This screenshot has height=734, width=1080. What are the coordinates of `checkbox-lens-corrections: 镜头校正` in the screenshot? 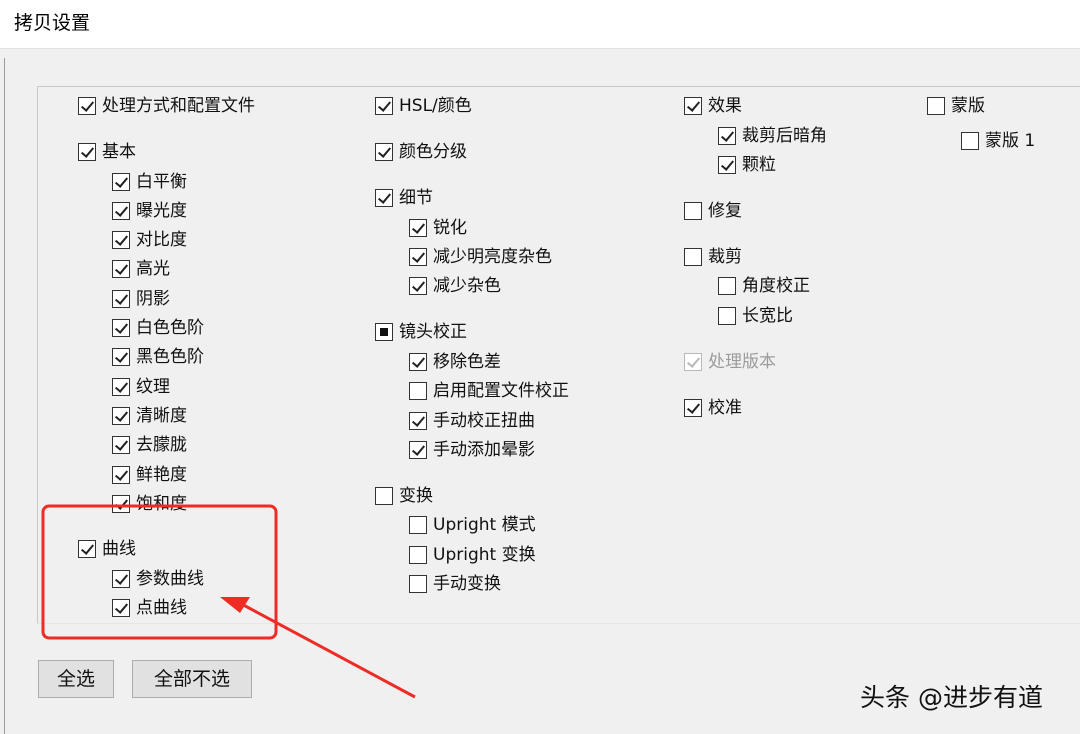 It's located at (421, 332).